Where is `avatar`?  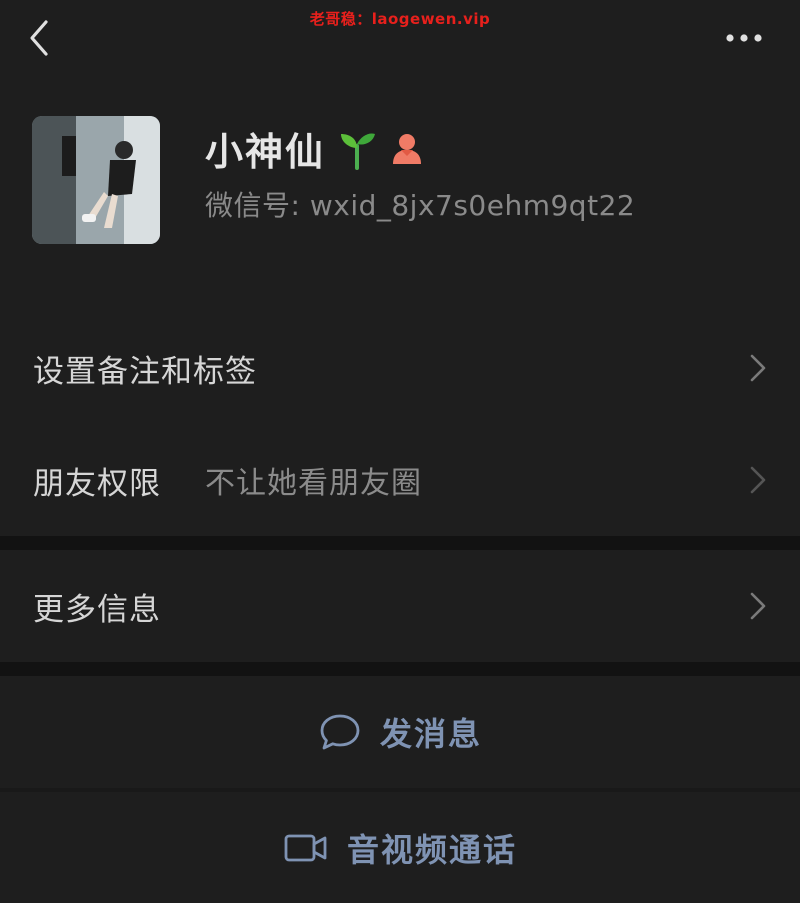 avatar is located at coordinates (96, 180).